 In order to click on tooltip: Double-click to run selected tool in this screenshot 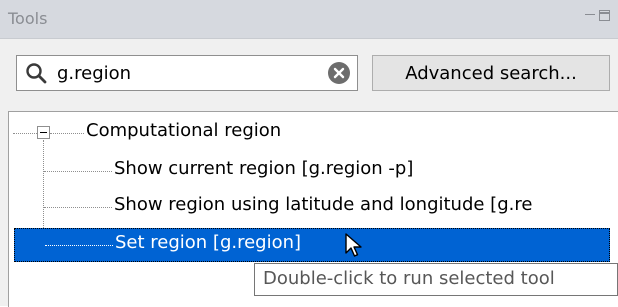, I will do `click(436, 279)`.